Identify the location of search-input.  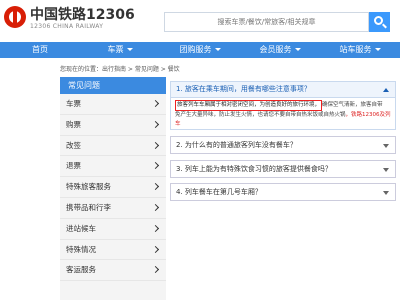
(266, 22).